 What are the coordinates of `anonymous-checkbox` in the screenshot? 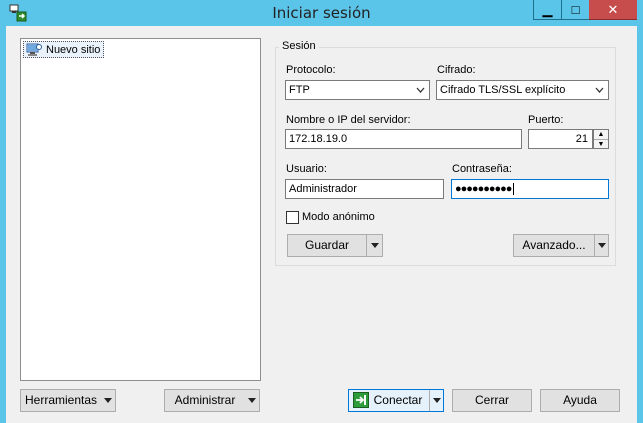 It's located at (292, 217).